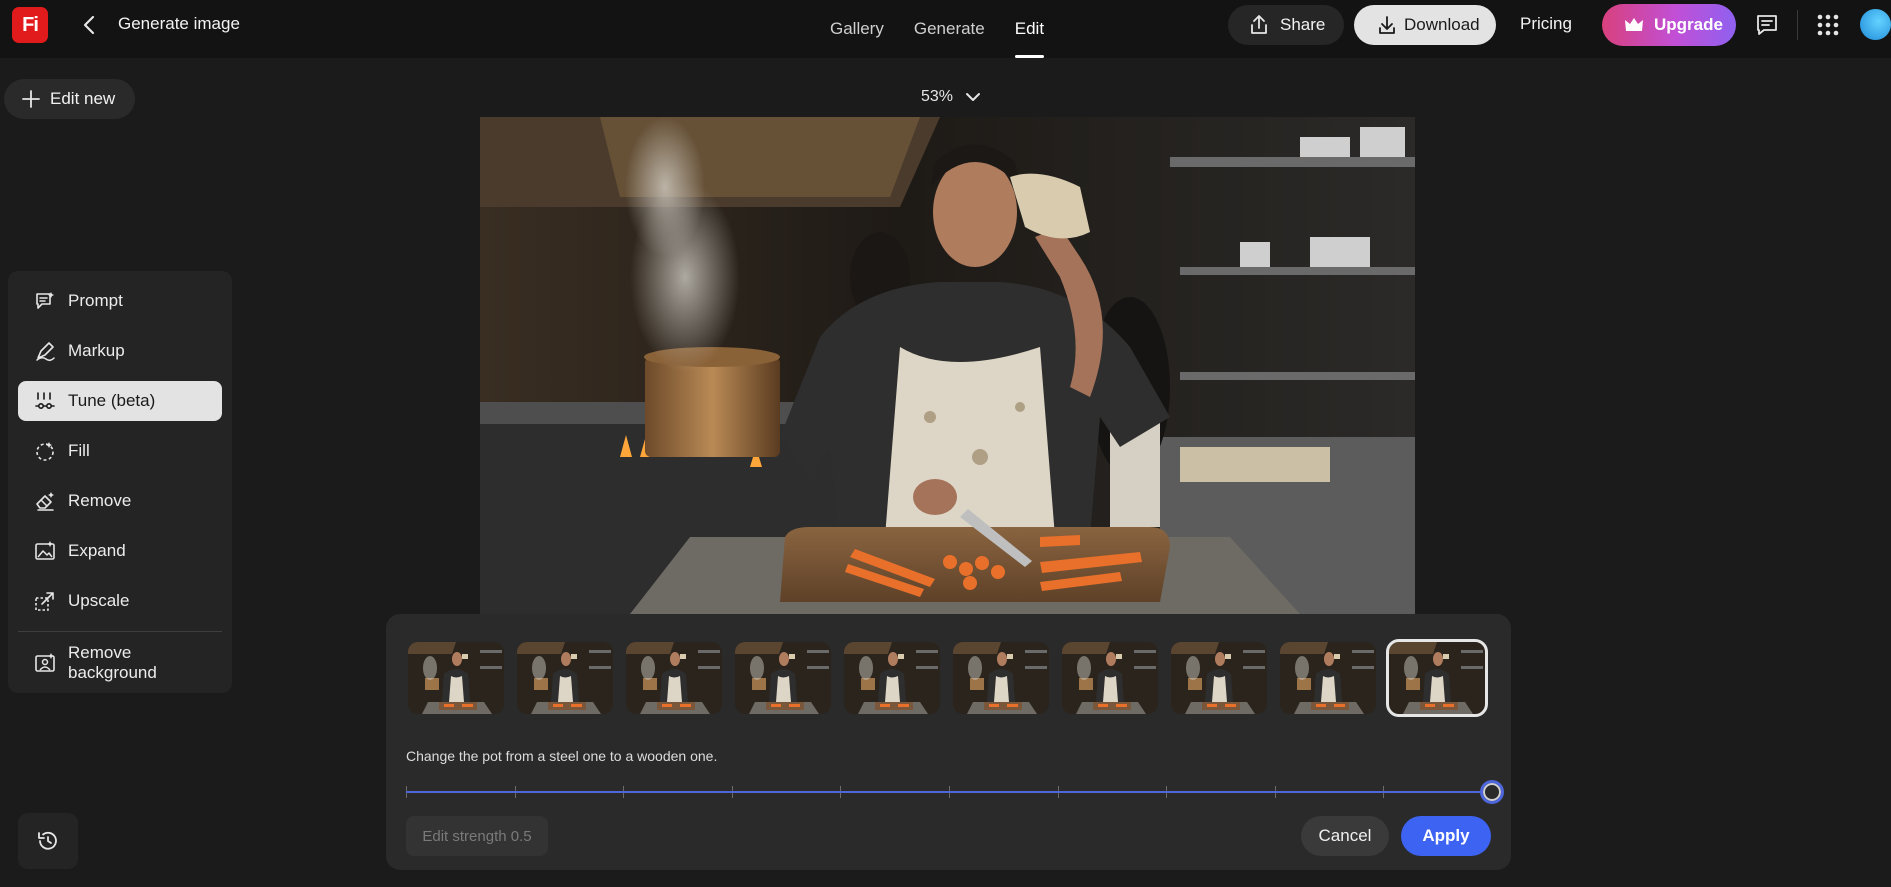 The height and width of the screenshot is (887, 1891). What do you see at coordinates (1446, 836) in the screenshot?
I see `apply-button: Apply` at bounding box center [1446, 836].